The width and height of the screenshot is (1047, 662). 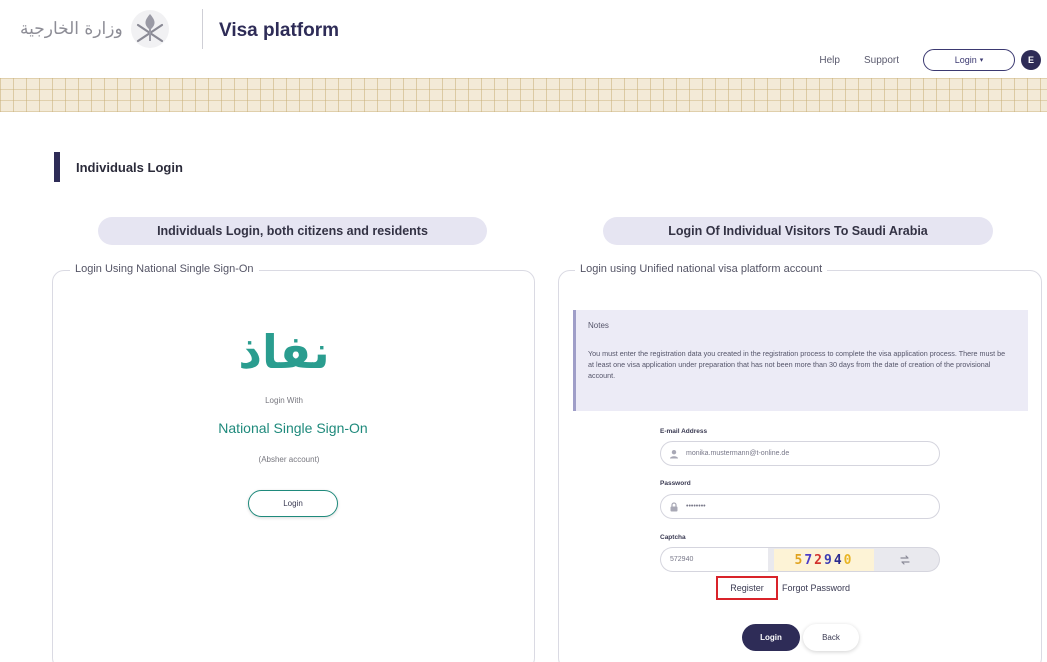 What do you see at coordinates (279, 30) in the screenshot?
I see `platform-title: Visa platform` at bounding box center [279, 30].